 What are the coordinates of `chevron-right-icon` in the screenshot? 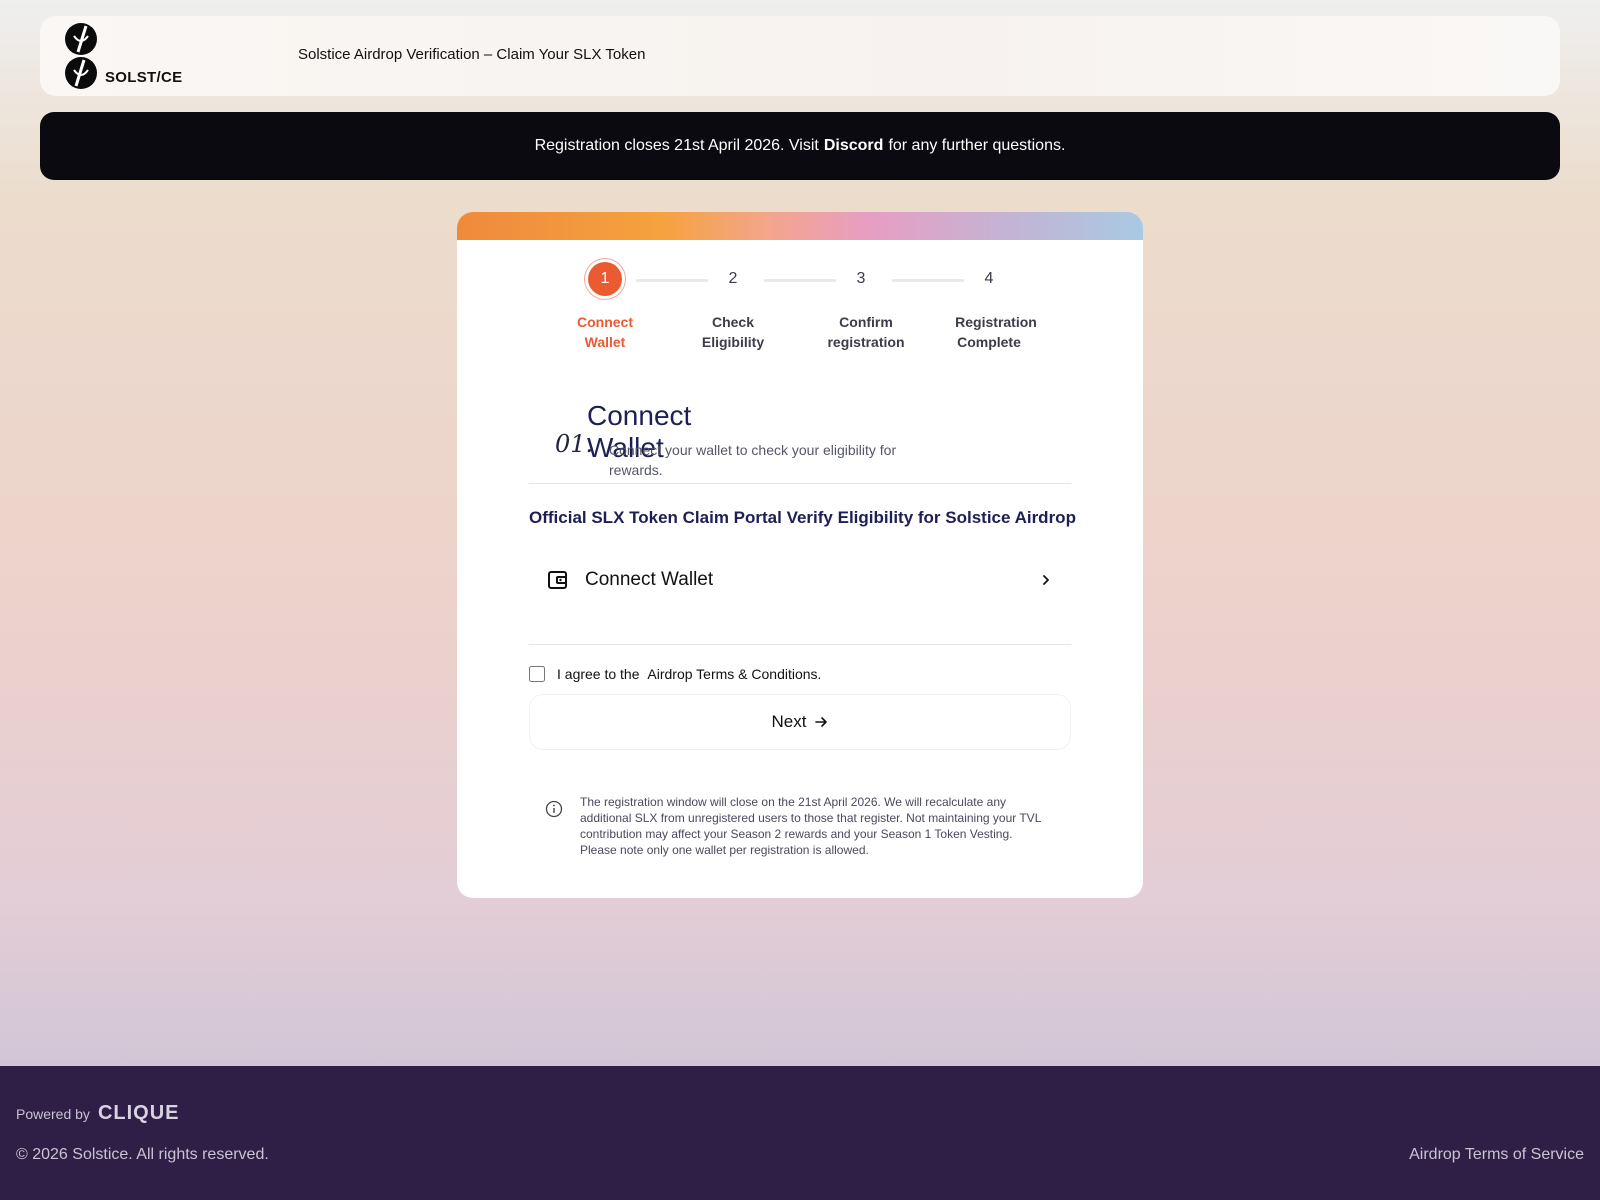 It's located at (1046, 580).